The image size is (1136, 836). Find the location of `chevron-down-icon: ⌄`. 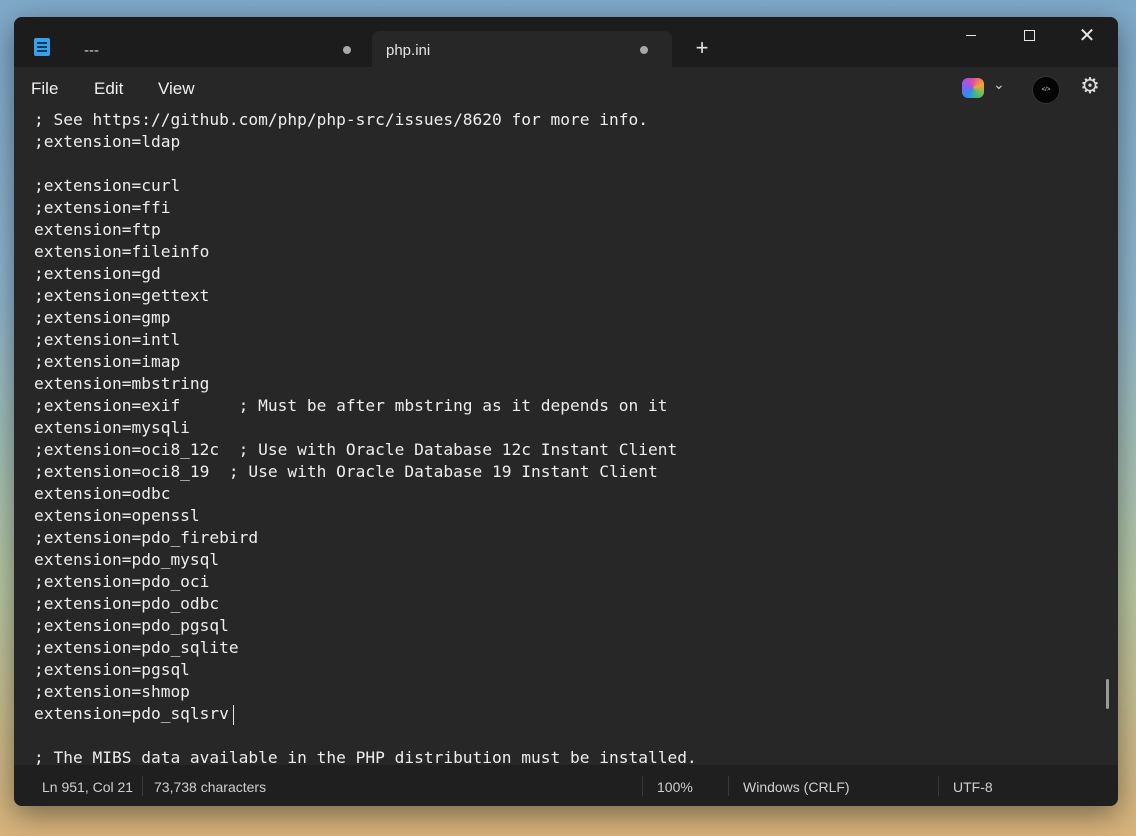

chevron-down-icon: ⌄ is located at coordinates (999, 84).